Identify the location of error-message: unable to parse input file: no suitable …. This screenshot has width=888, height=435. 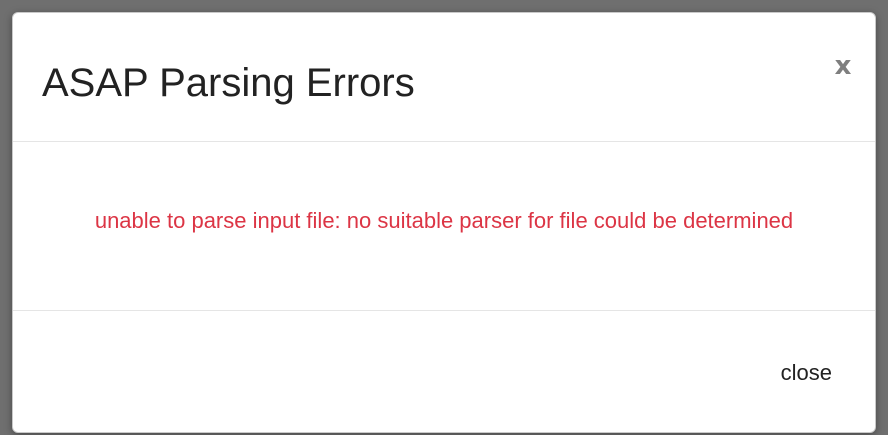
(444, 220).